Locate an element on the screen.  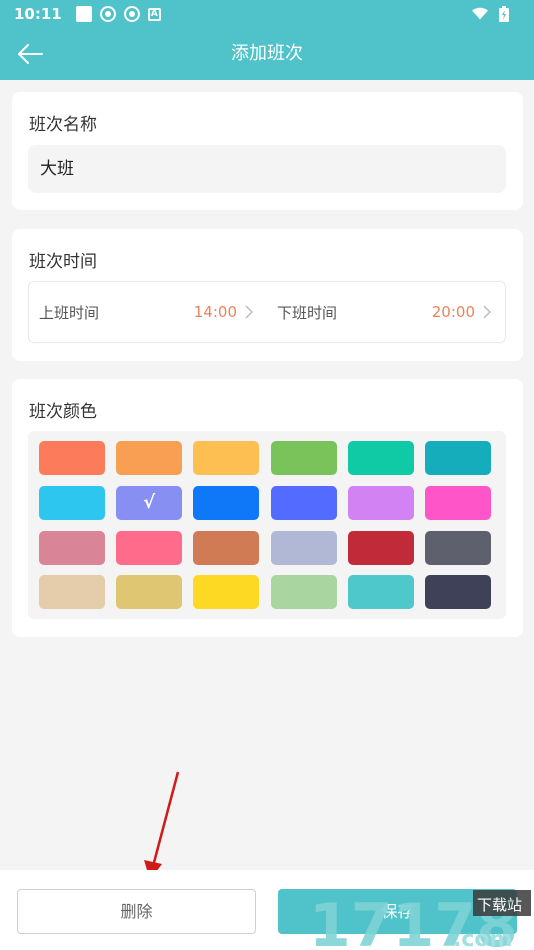
time-range-box: 上班时间 14:00 下班时间 20:00 is located at coordinates (267, 312).